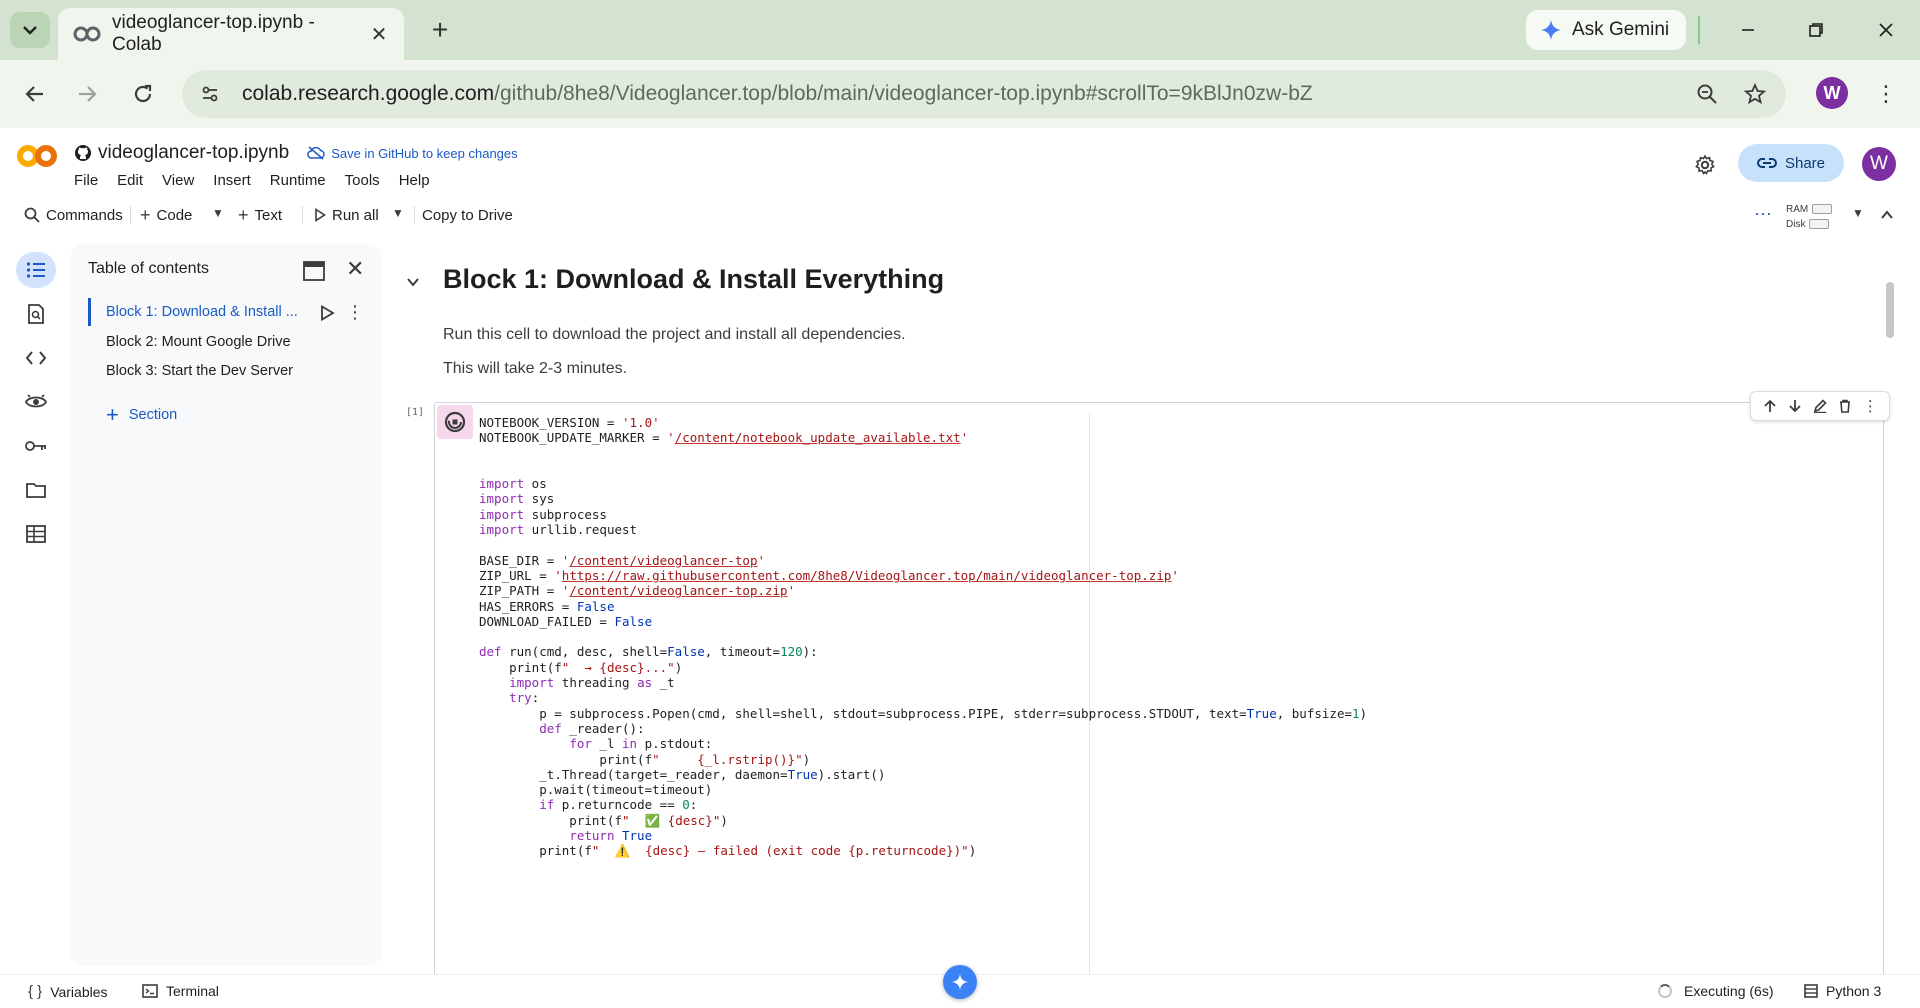 This screenshot has height=1008, width=1920. Describe the element at coordinates (1890, 310) in the screenshot. I see `notebook-scrollbar` at that location.